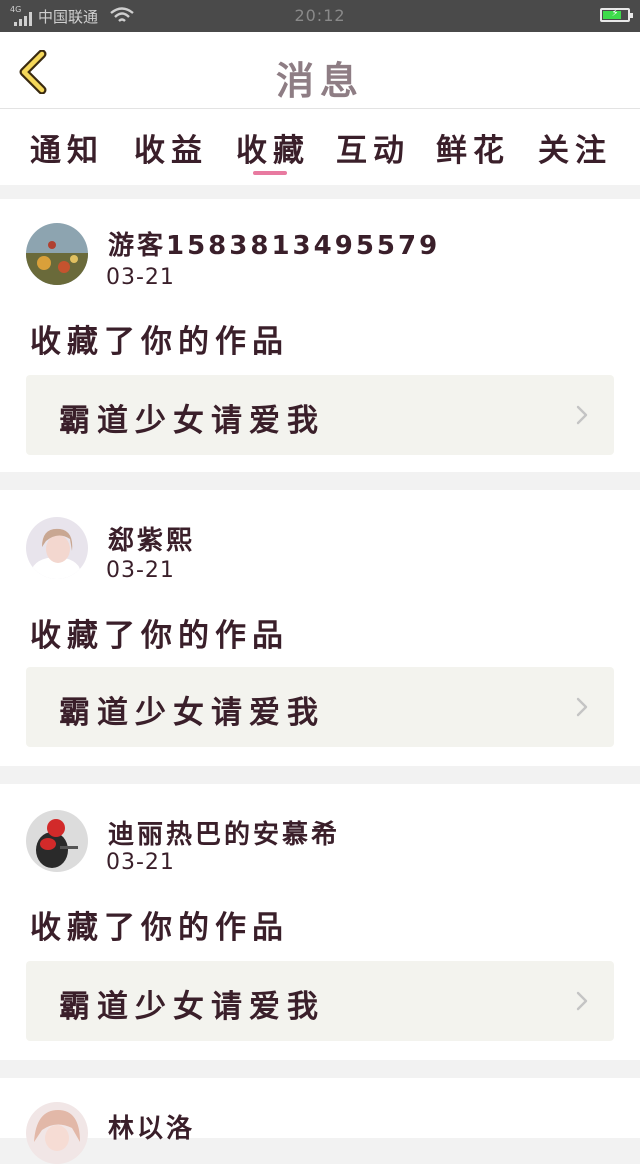  Describe the element at coordinates (320, 1121) in the screenshot. I see `notification-card: 林以洛` at that location.